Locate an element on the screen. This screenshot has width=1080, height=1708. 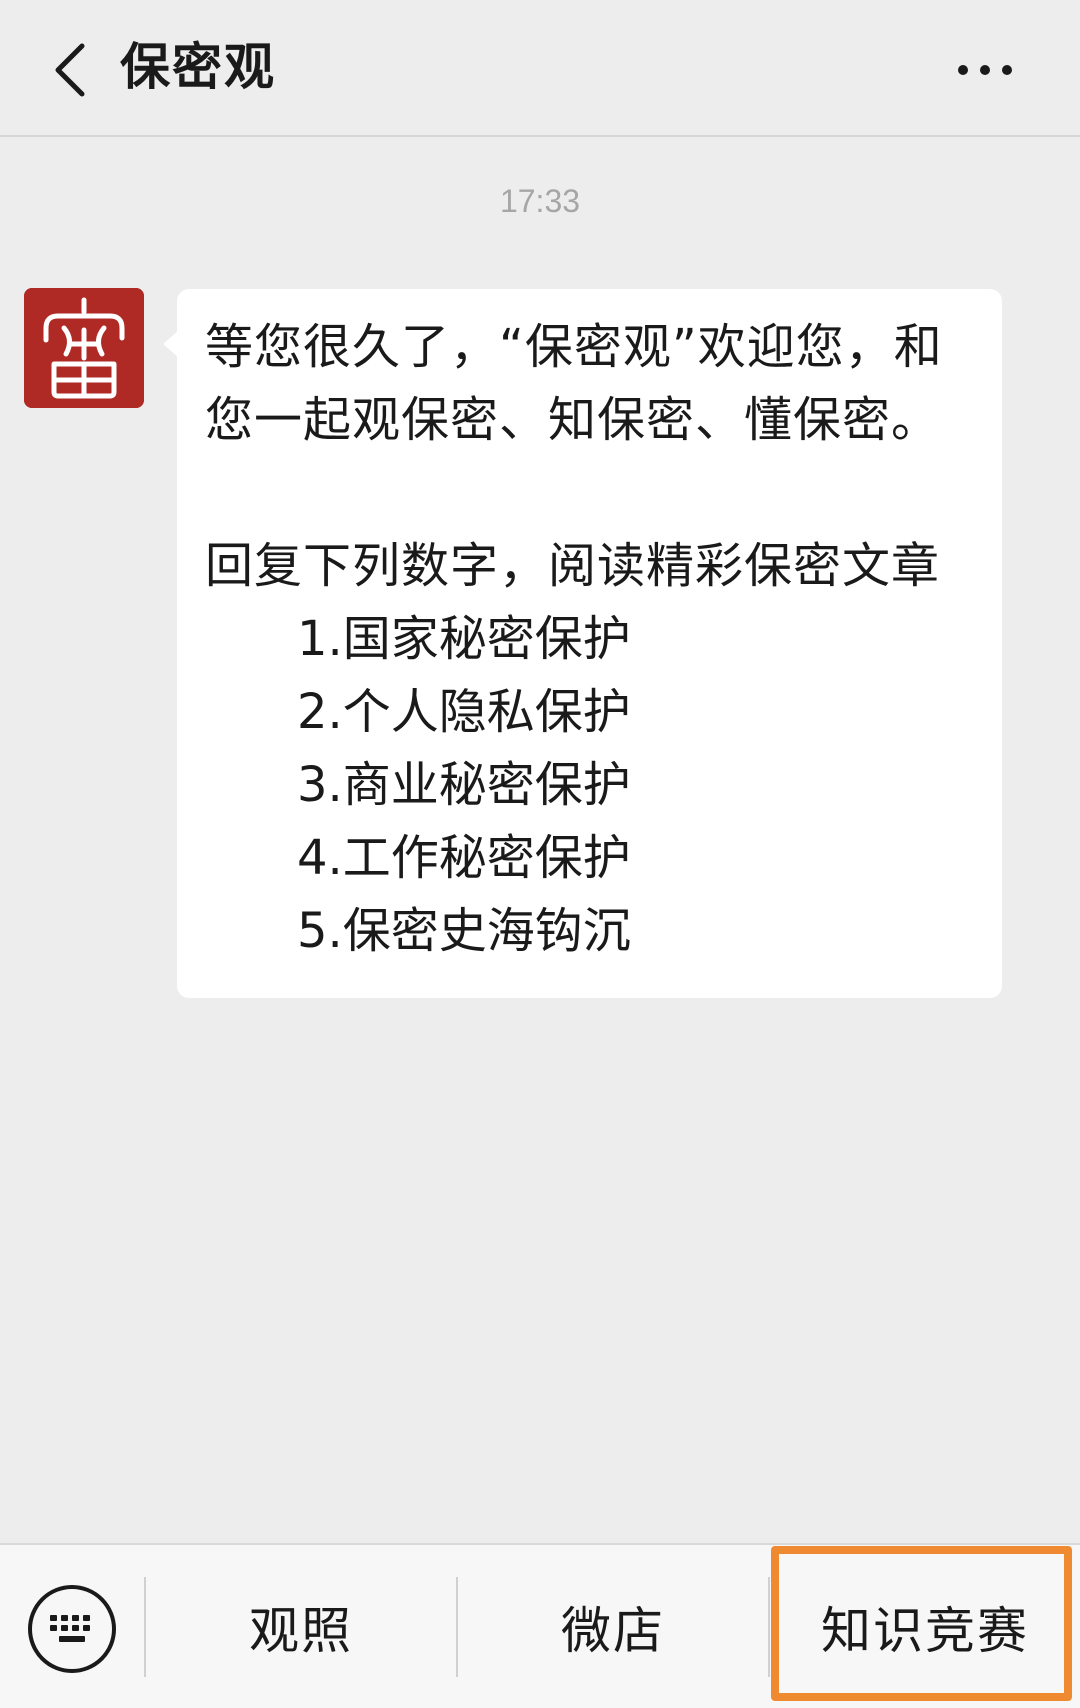
chat-title: 保密观 is located at coordinates (198, 67).